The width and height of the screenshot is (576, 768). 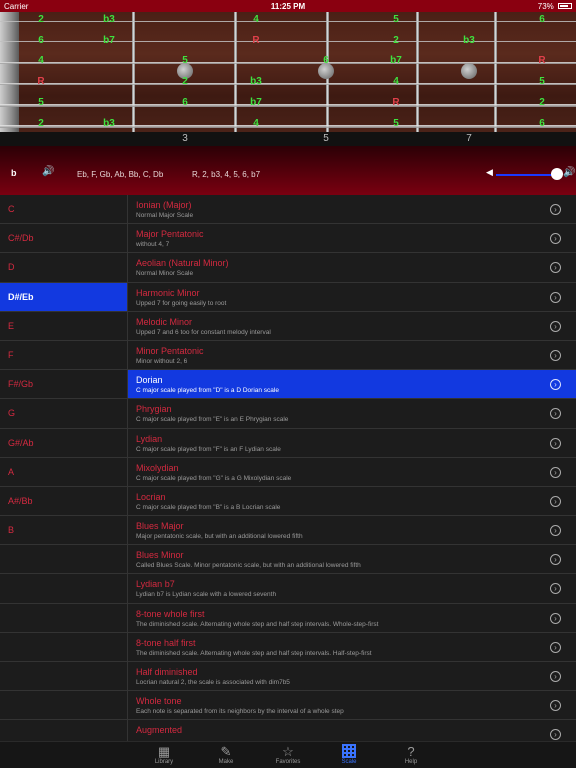 What do you see at coordinates (63, 531) in the screenshot?
I see `key-item: B` at bounding box center [63, 531].